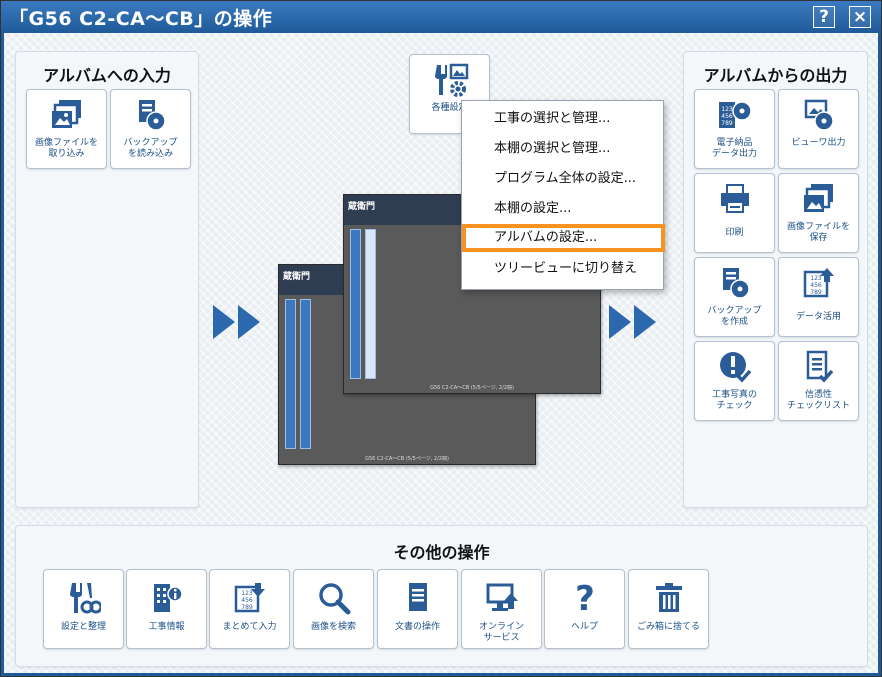 The height and width of the screenshot is (677, 882). Describe the element at coordinates (441, 552) in the screenshot. I see `other-operations-title: その他の操作` at that location.